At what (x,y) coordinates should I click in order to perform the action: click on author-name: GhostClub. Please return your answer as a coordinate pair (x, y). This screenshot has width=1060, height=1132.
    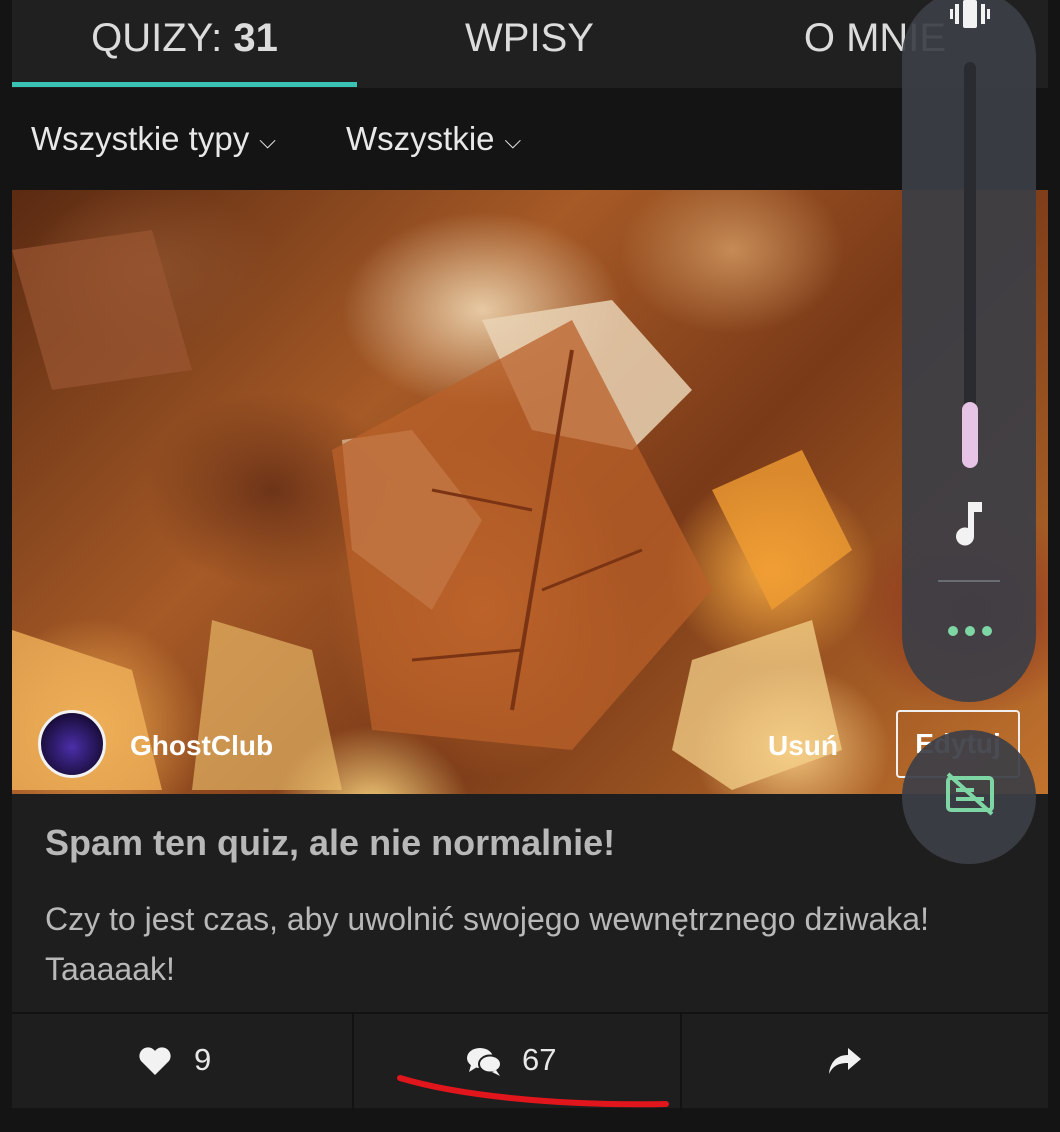
    Looking at the image, I should click on (201, 746).